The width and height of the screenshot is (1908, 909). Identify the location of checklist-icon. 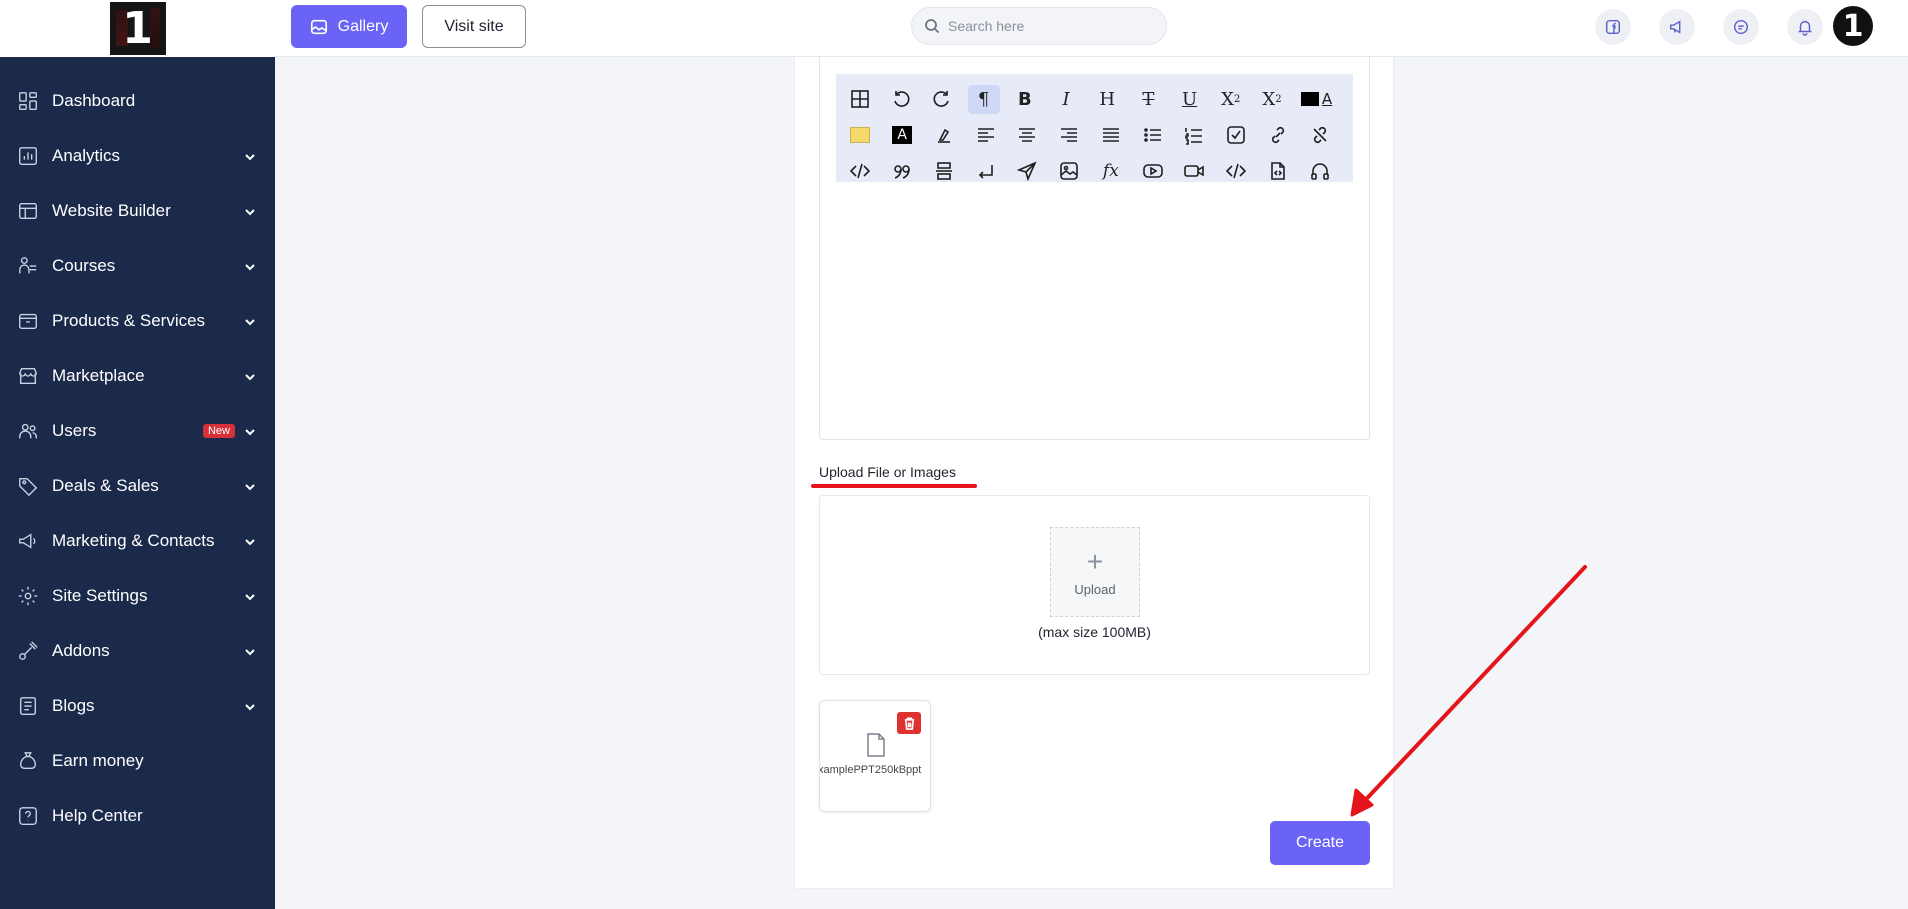
(1236, 135).